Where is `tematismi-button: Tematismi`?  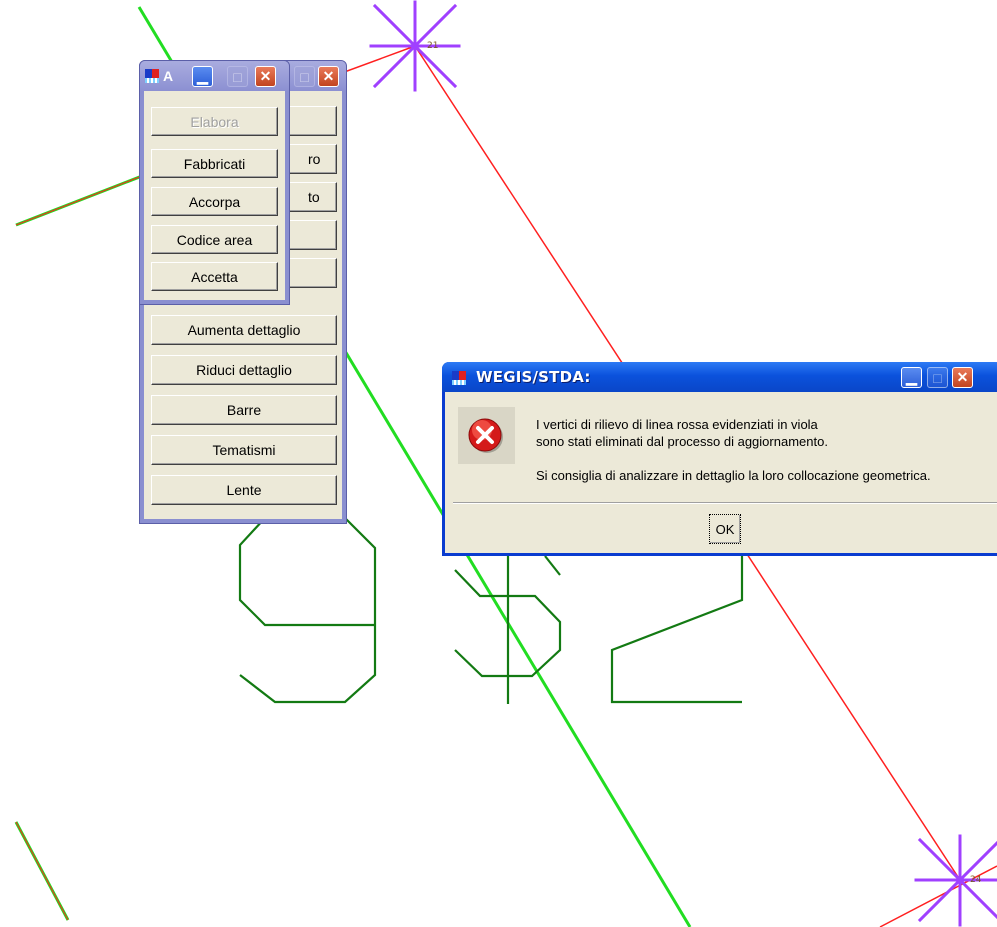 tematismi-button: Tematismi is located at coordinates (244, 450).